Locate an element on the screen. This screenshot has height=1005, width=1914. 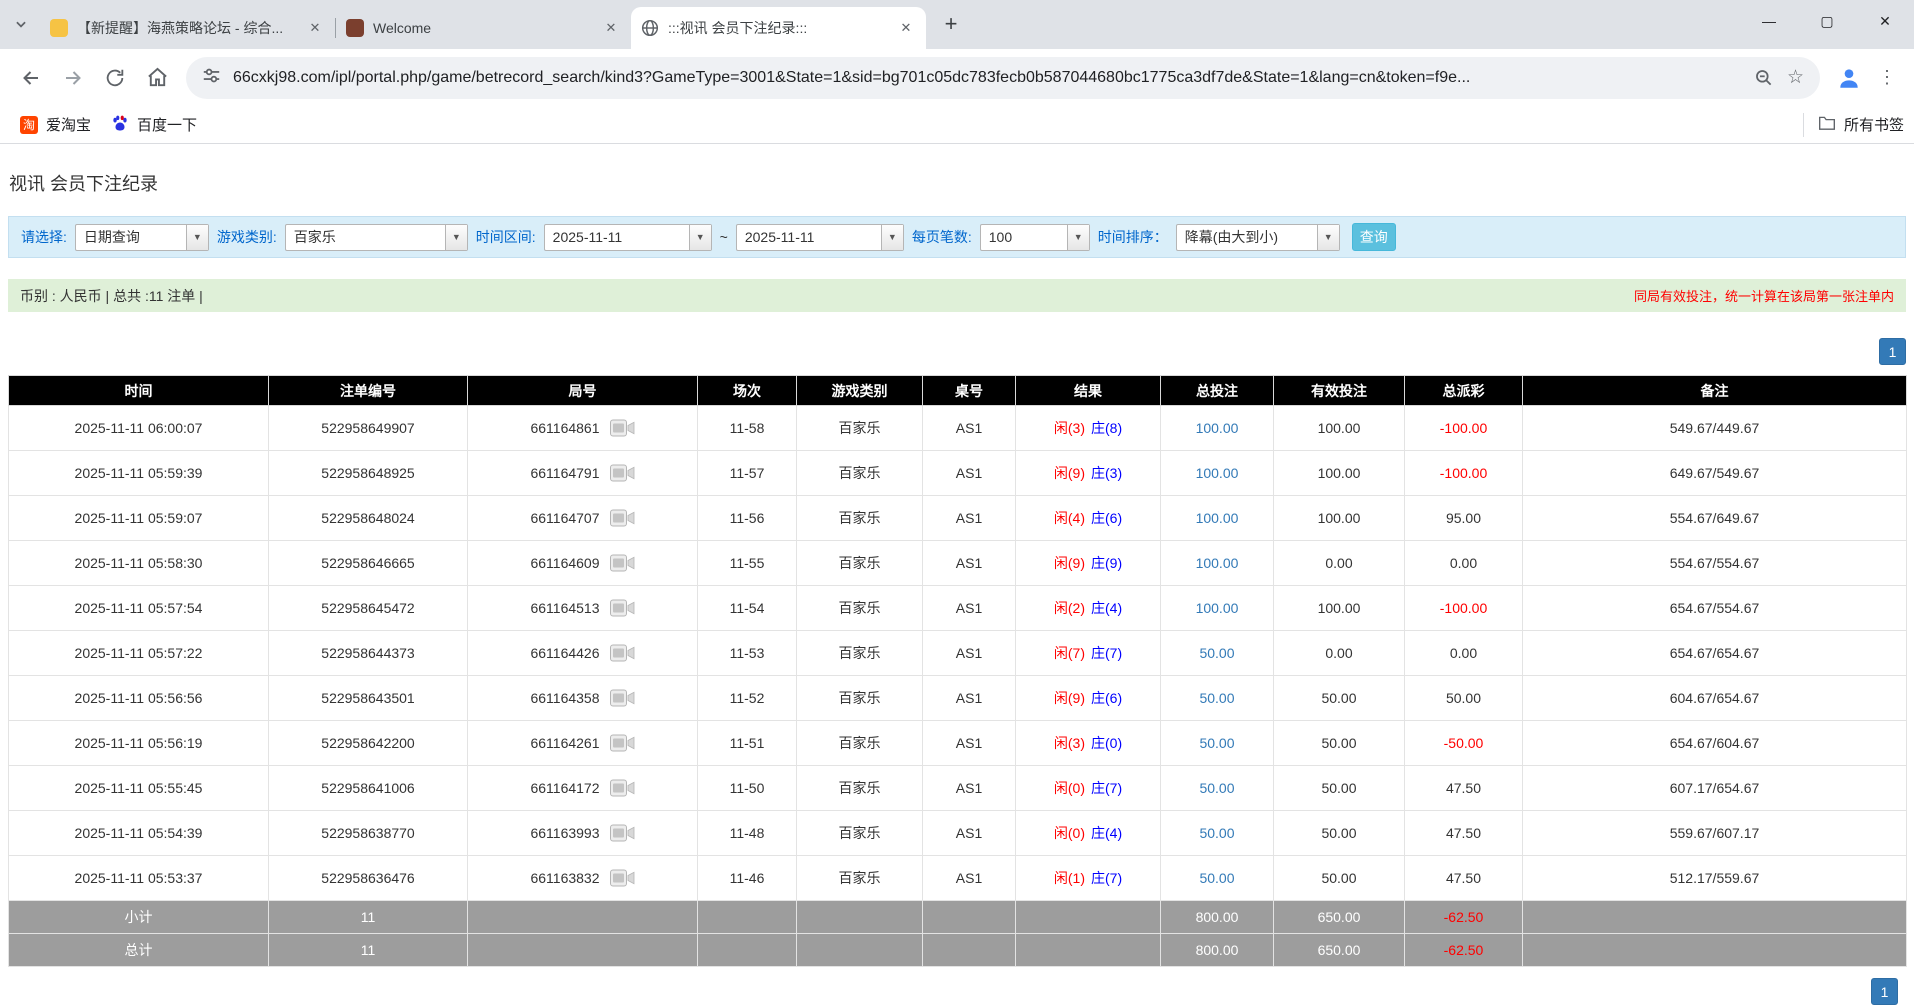
all-bookmarks-label: 所有书签 is located at coordinates (1873, 125).